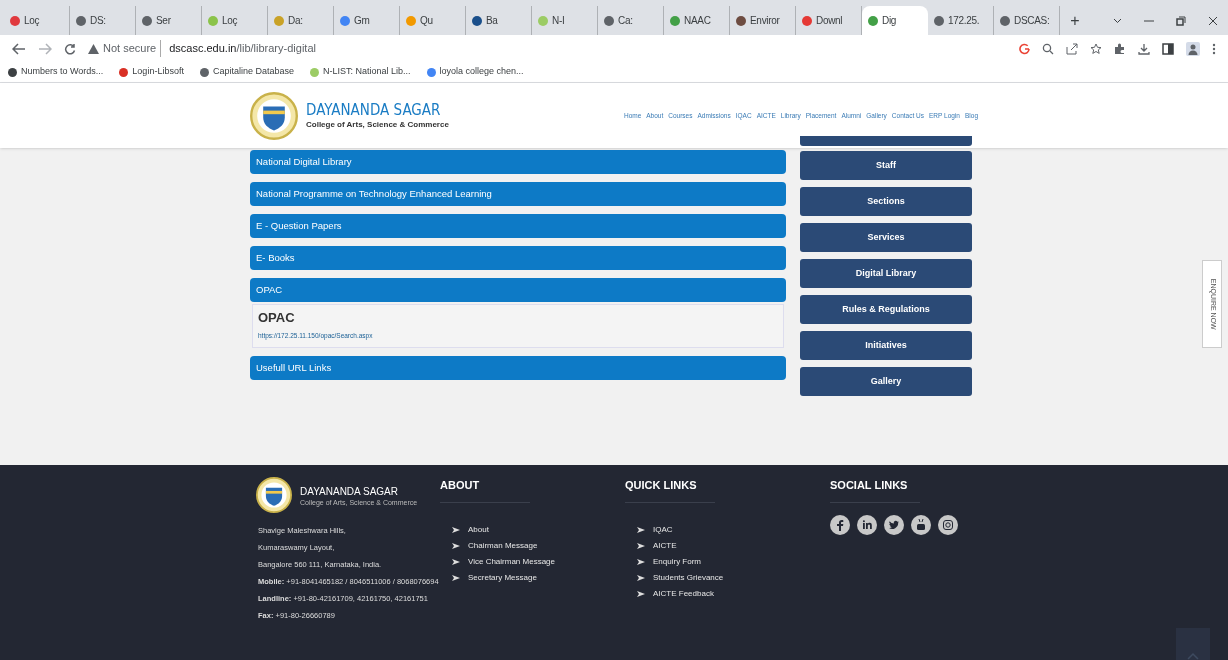 This screenshot has width=1228, height=660. Describe the element at coordinates (1075, 20) in the screenshot. I see `new-tab-button: +` at that location.